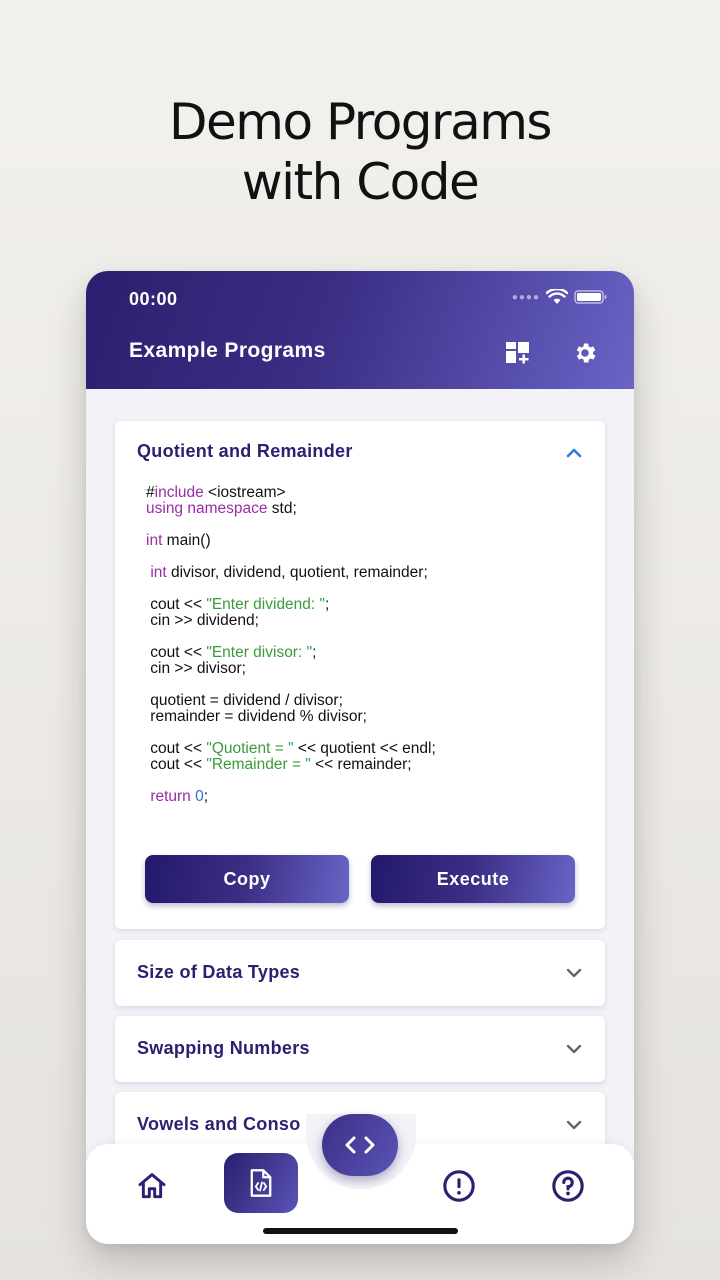  I want to click on program-title: Swapping Numbers, so click(223, 1048).